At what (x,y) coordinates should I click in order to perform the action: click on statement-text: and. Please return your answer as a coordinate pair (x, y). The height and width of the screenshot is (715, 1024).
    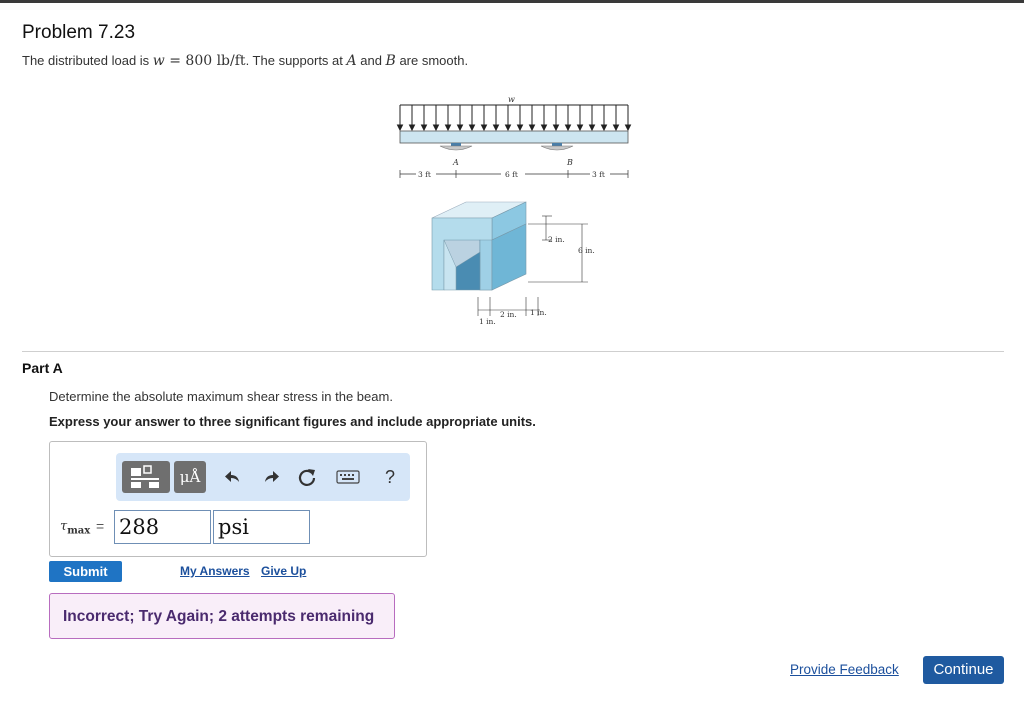
    Looking at the image, I should click on (371, 60).